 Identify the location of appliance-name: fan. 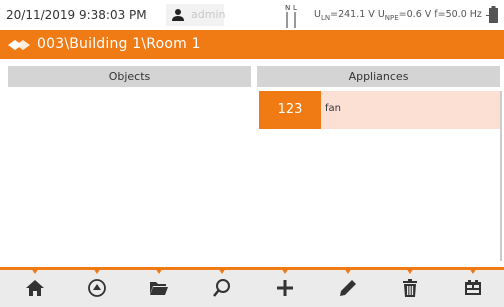
(333, 108).